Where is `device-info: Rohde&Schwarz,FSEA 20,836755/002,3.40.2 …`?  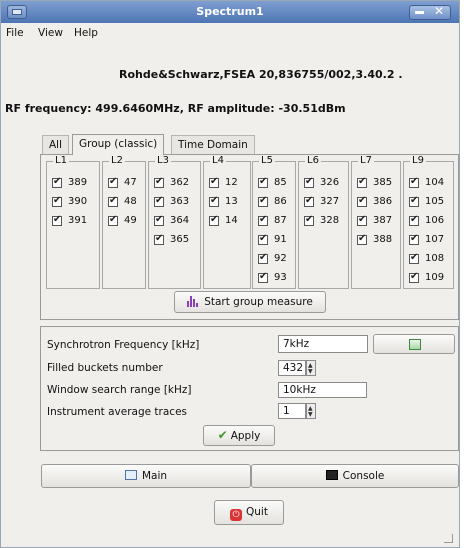
device-info: Rohde&Schwarz,FSEA 20,836755/002,3.40.2 … is located at coordinates (261, 74).